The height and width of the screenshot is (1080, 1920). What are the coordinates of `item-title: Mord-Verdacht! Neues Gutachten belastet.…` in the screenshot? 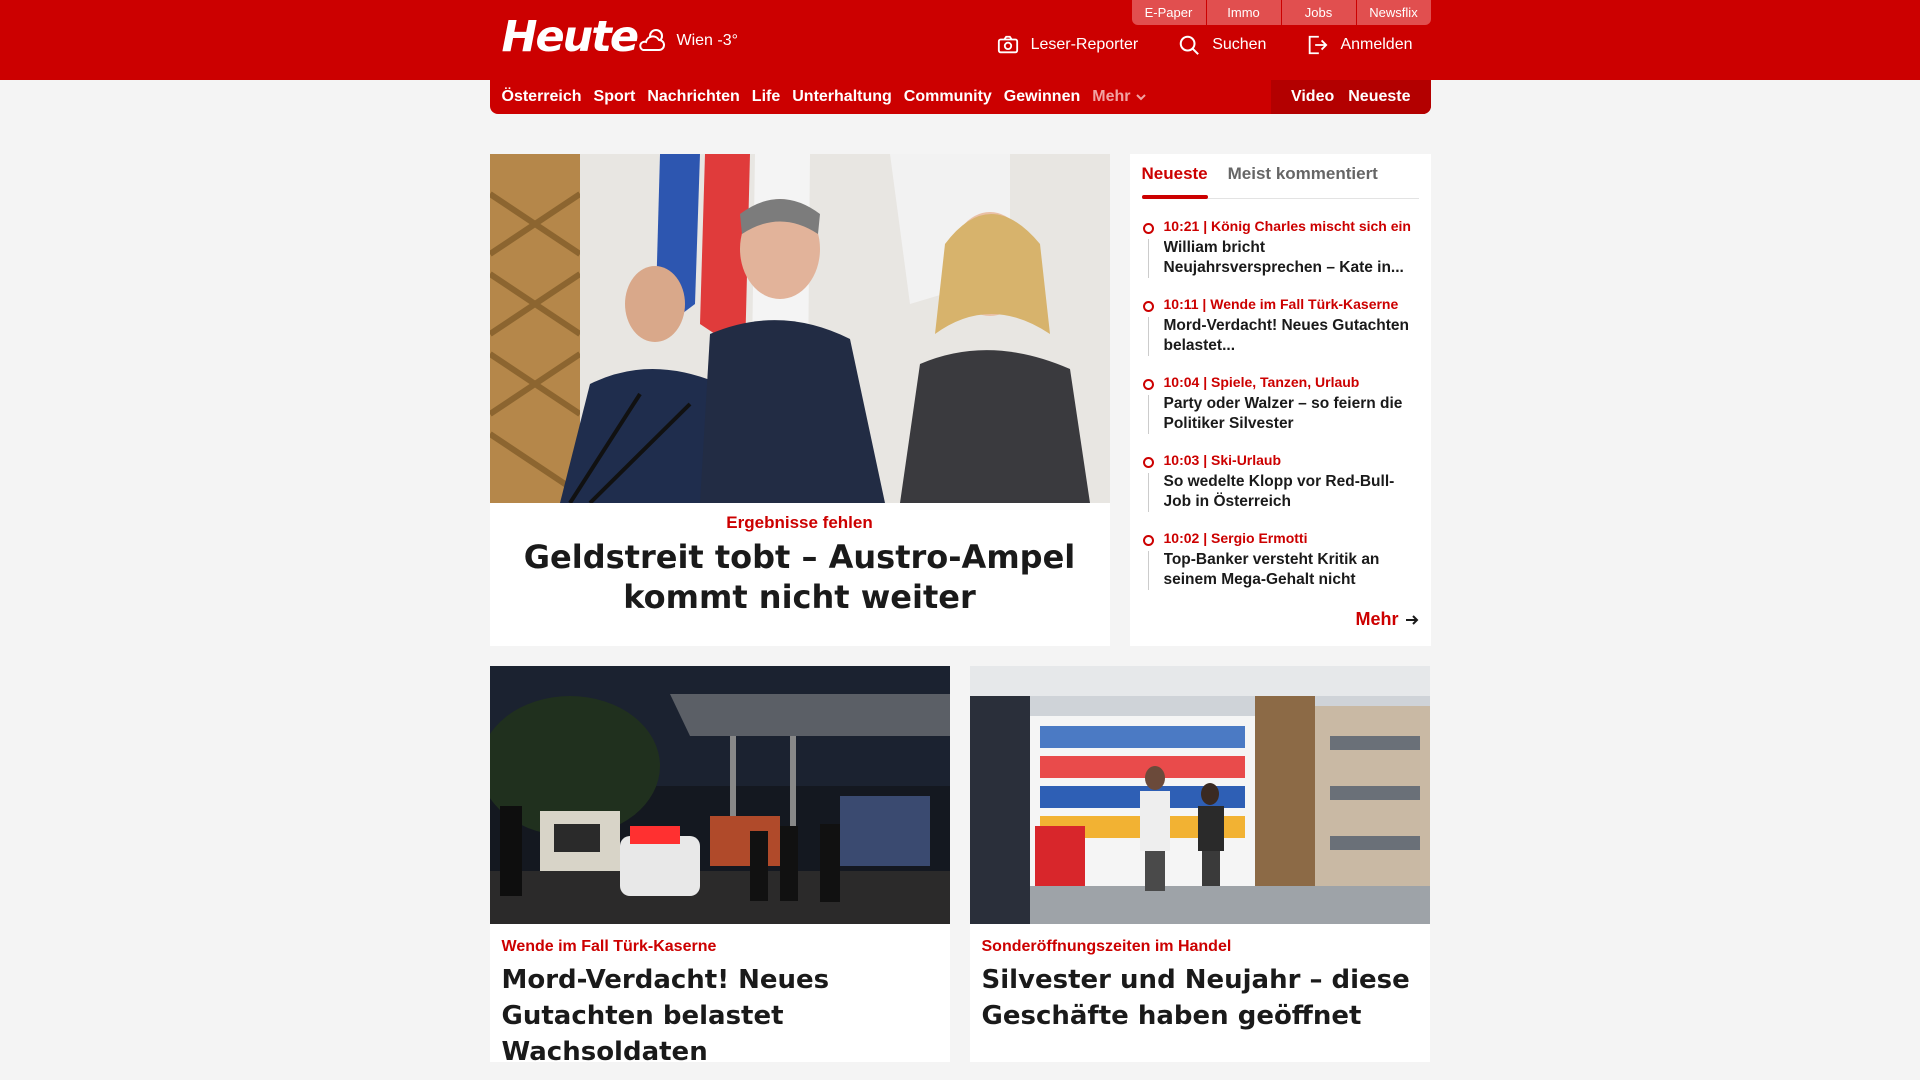 It's located at (1286, 335).